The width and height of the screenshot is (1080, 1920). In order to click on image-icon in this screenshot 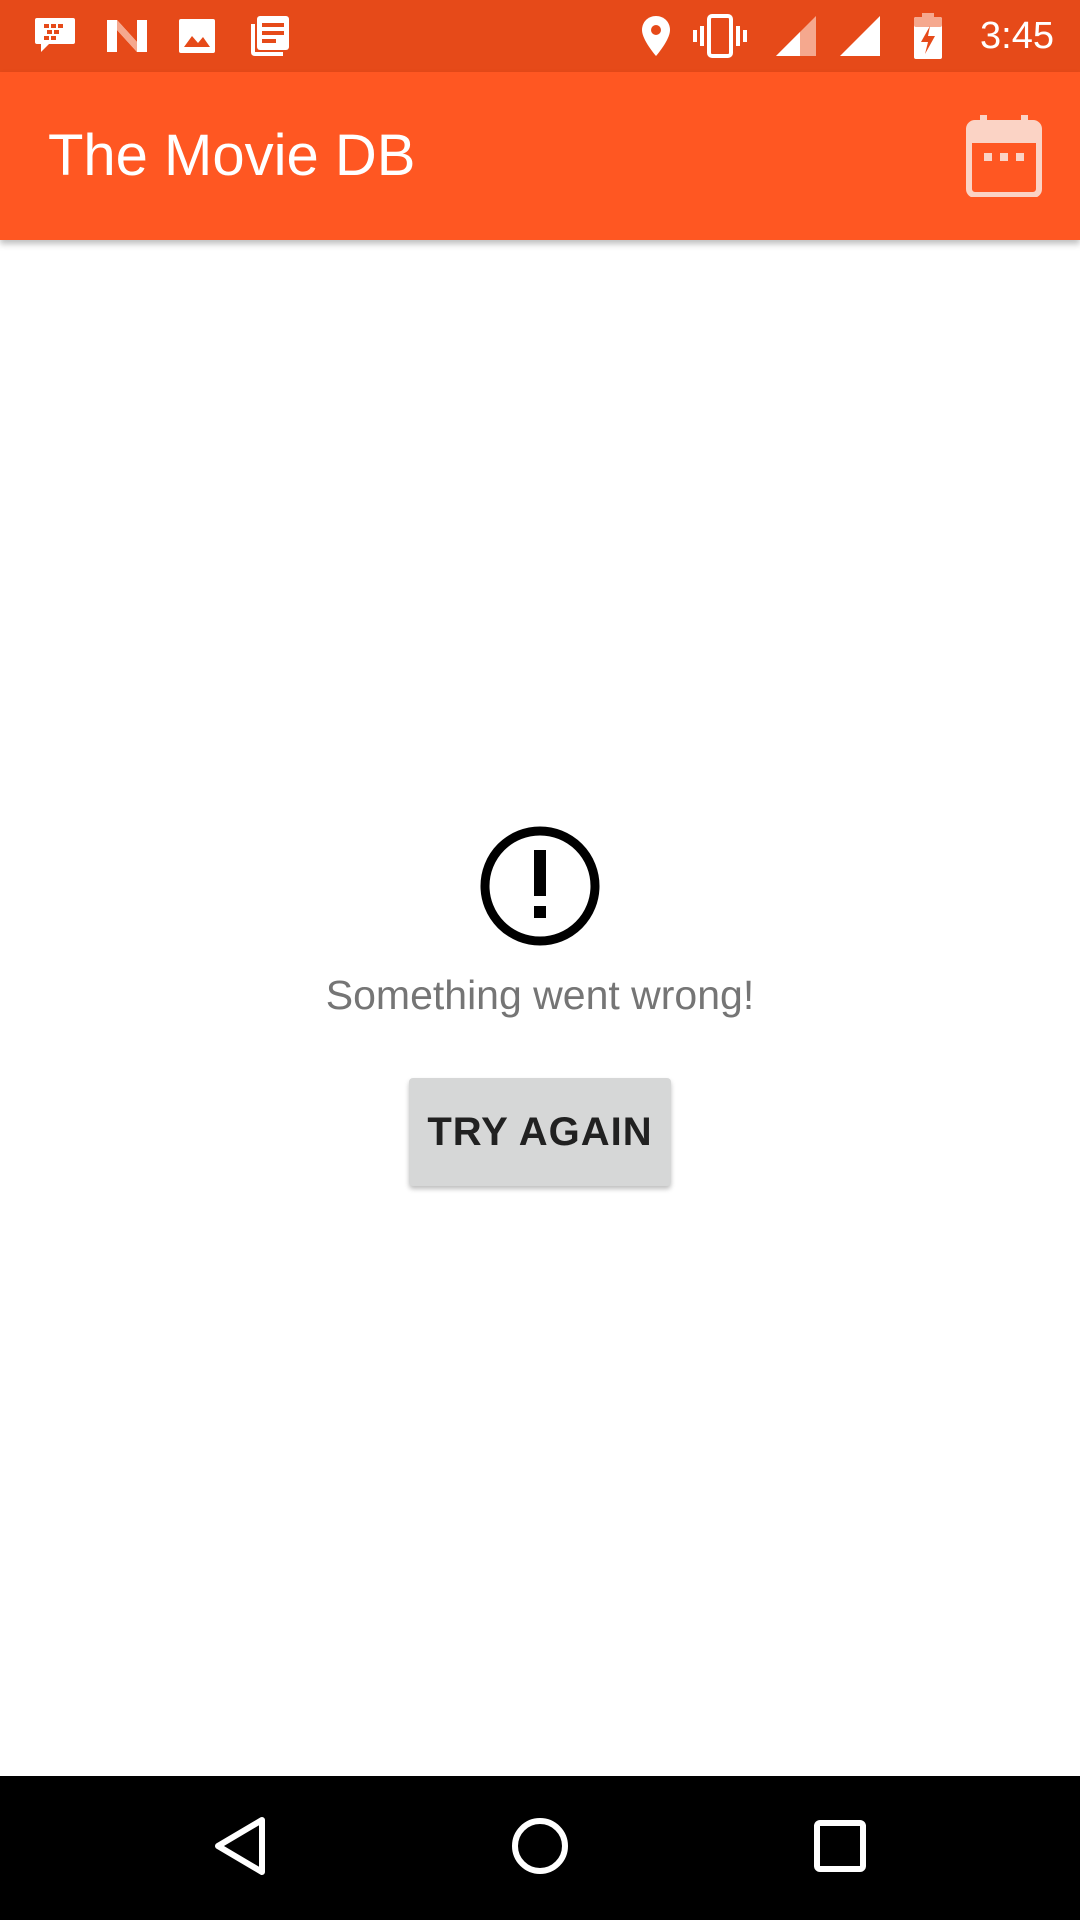, I will do `click(197, 36)`.